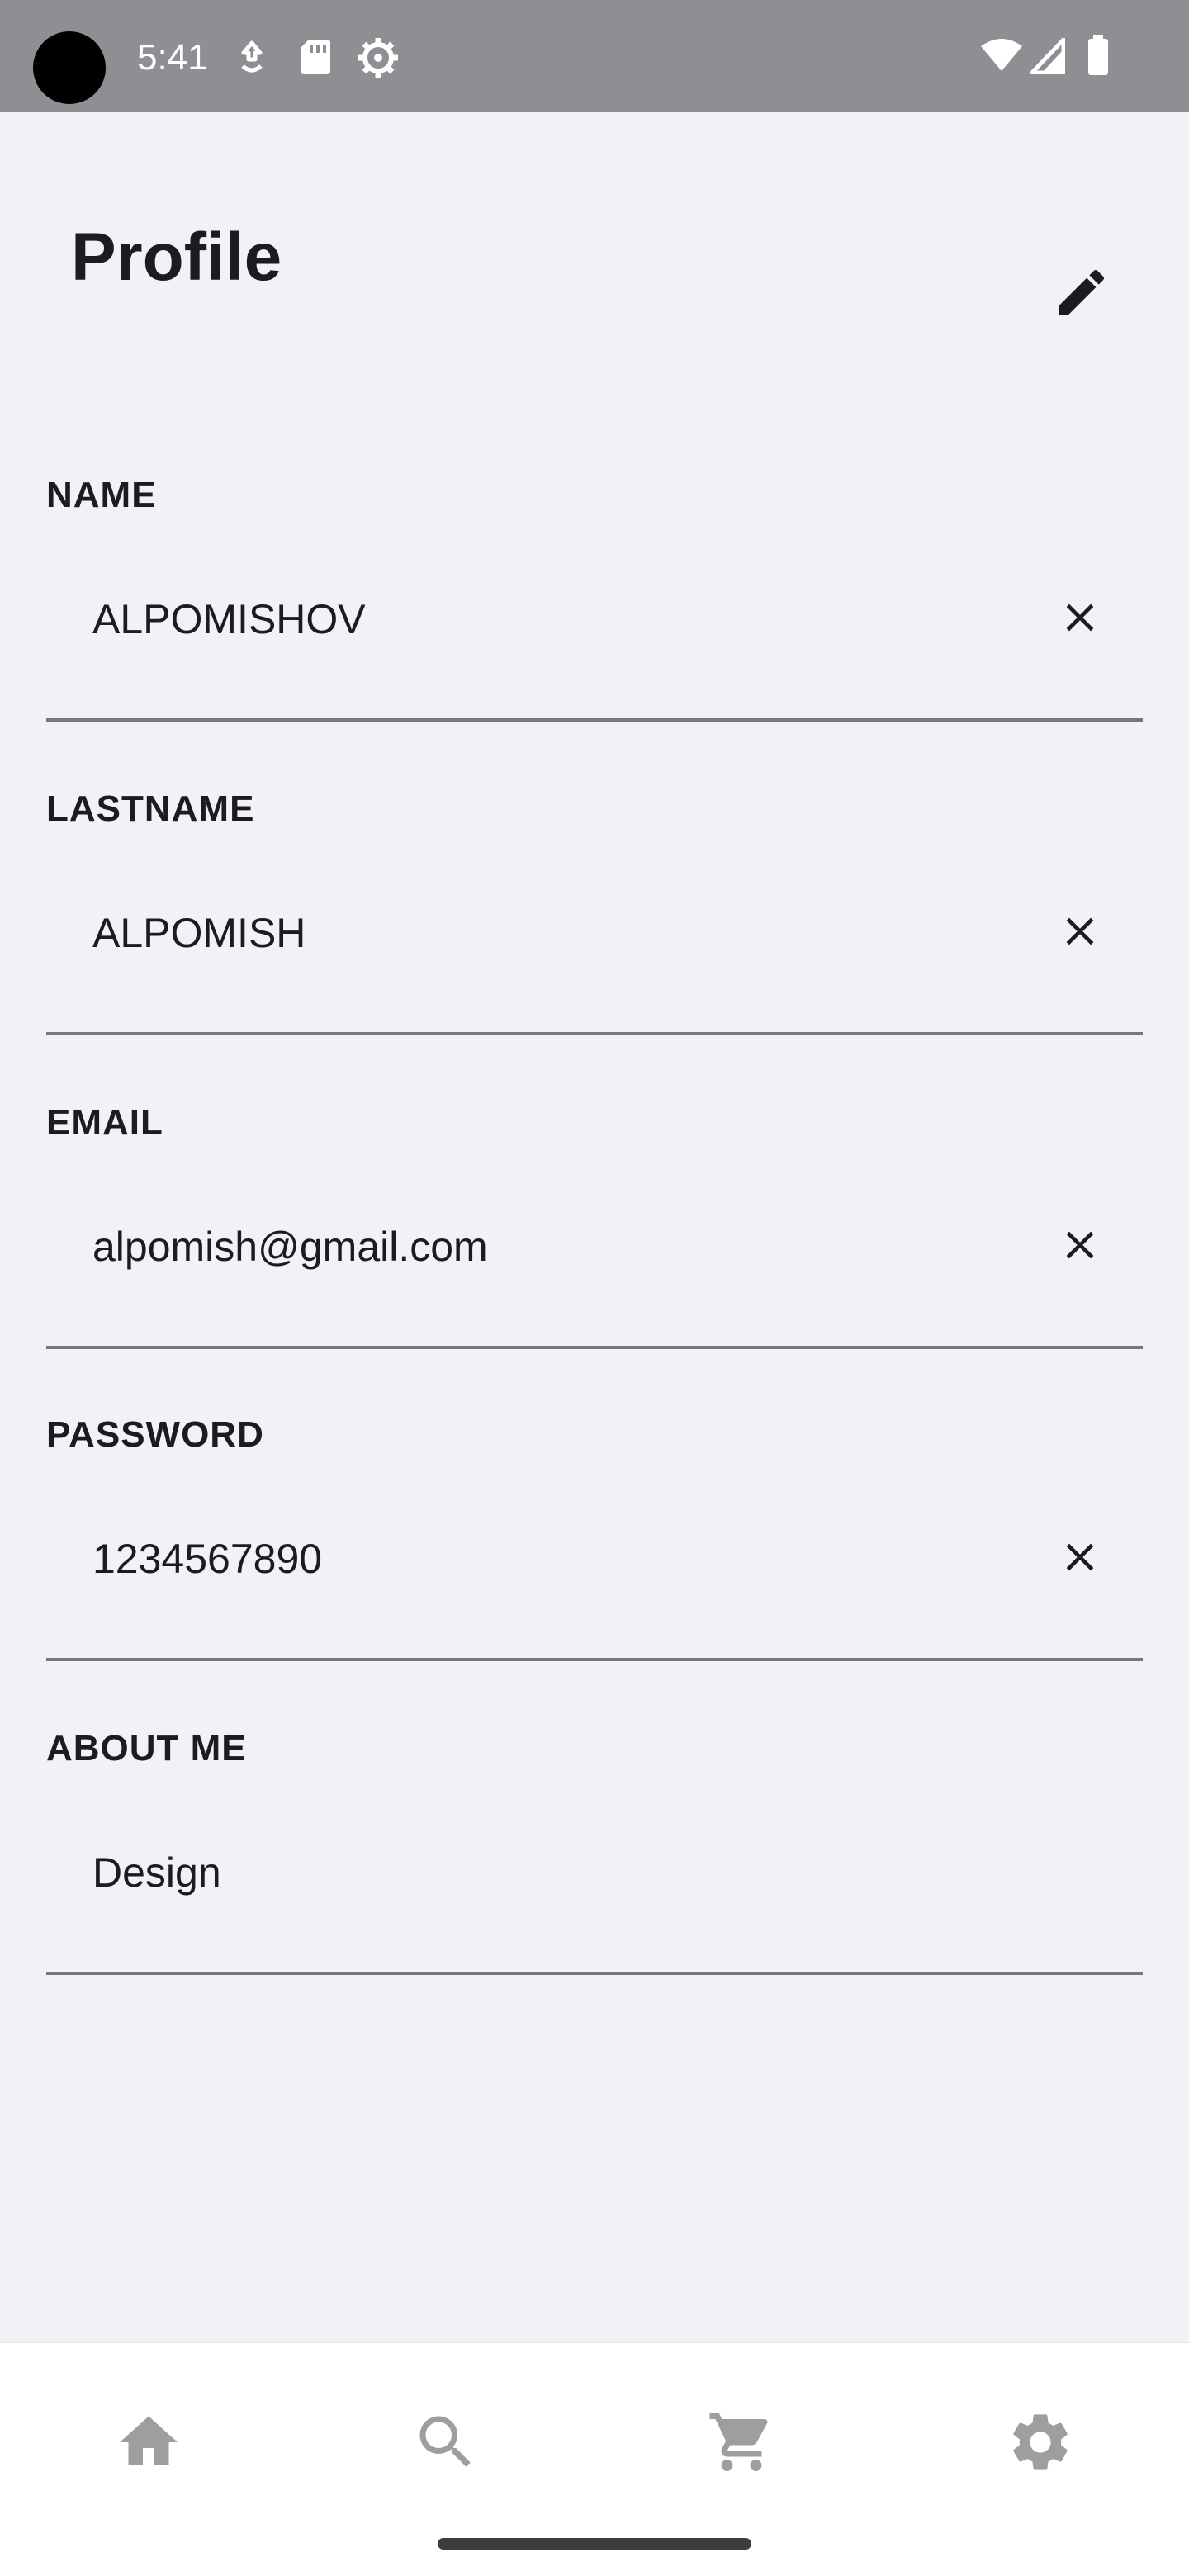 This screenshot has height=2576, width=1189. Describe the element at coordinates (69, 67) in the screenshot. I see `camera-cutout` at that location.